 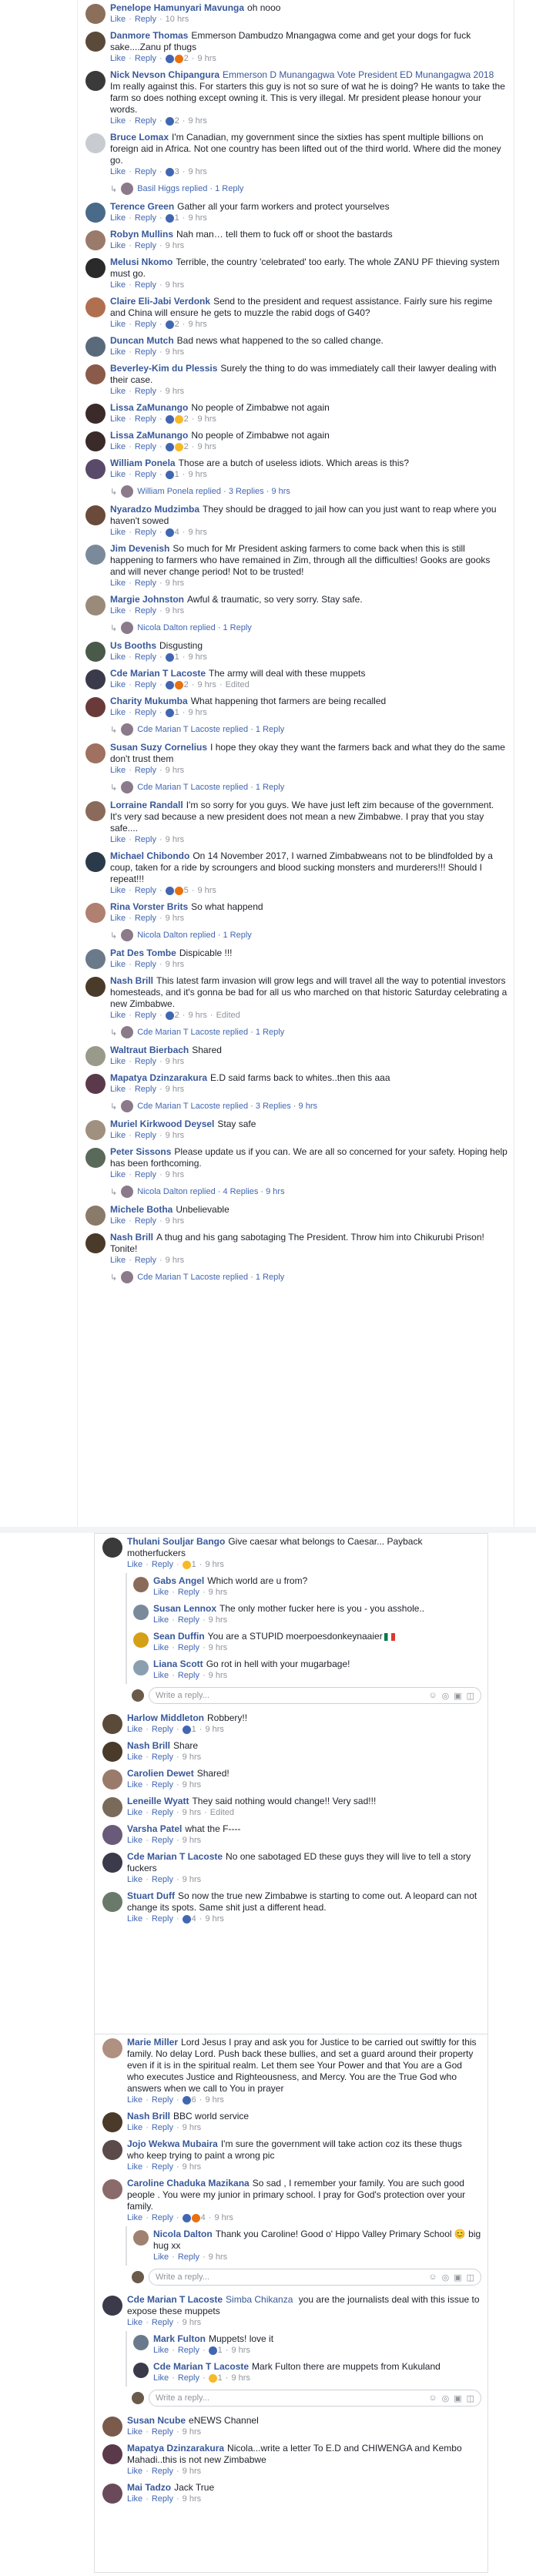 What do you see at coordinates (179, 1636) in the screenshot?
I see `comment-author: Sean Duffin` at bounding box center [179, 1636].